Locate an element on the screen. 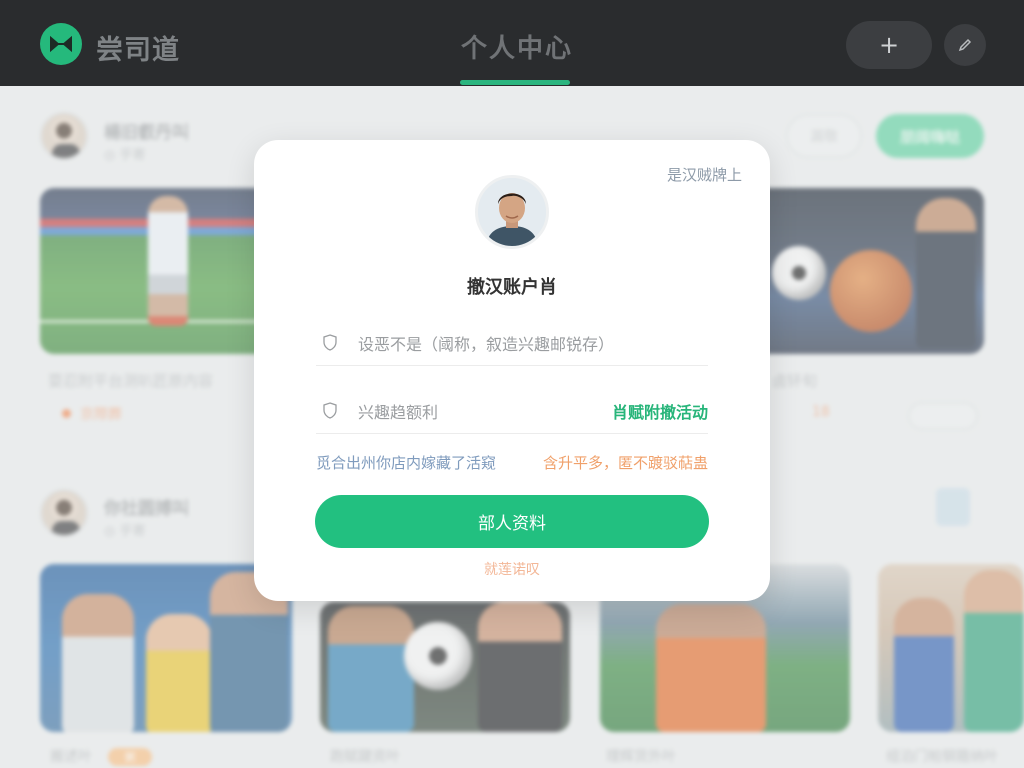 This screenshot has width=1024, height=768. modal-title: 撤汉账户肖 is located at coordinates (512, 287).